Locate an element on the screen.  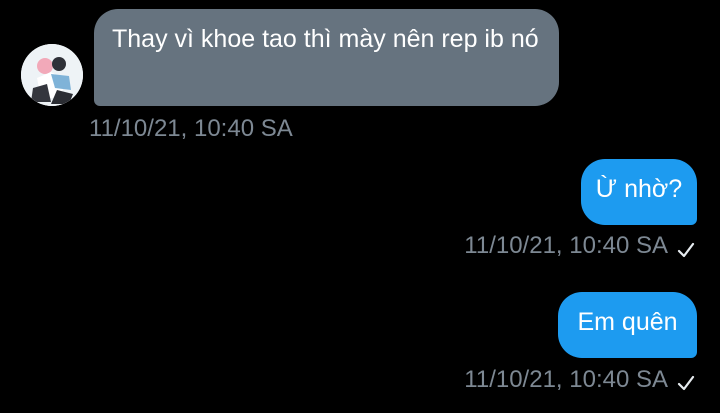
outgoing-message-bubble: Ừ nhờ? is located at coordinates (639, 192).